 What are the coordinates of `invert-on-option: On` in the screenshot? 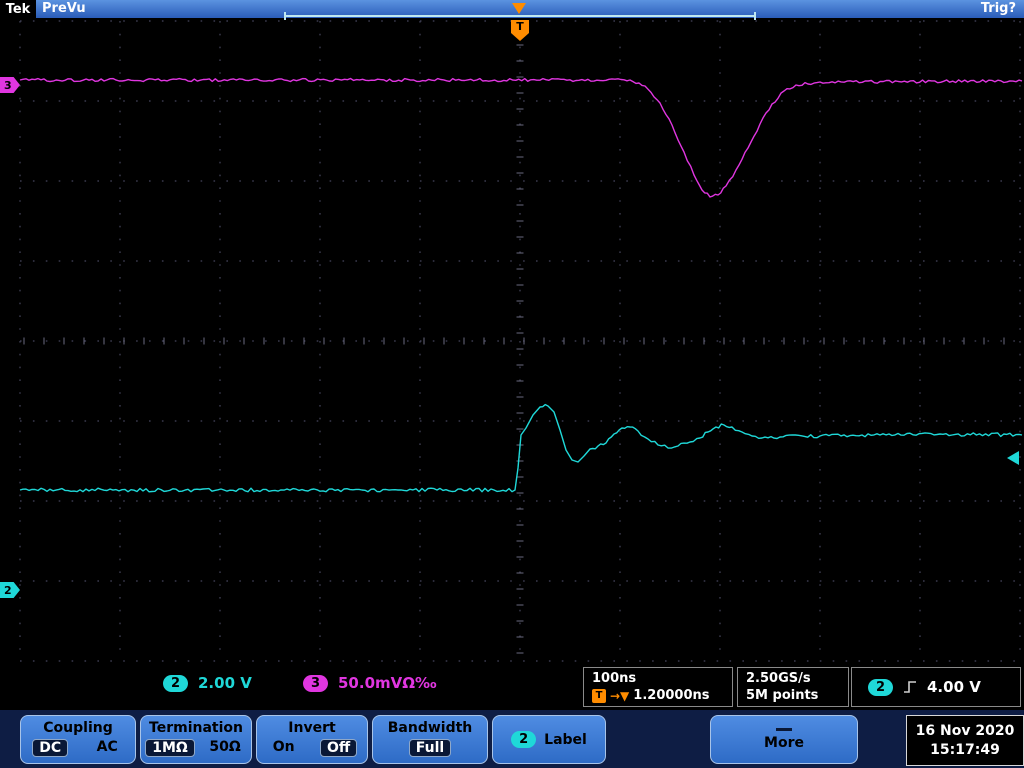 It's located at (284, 748).